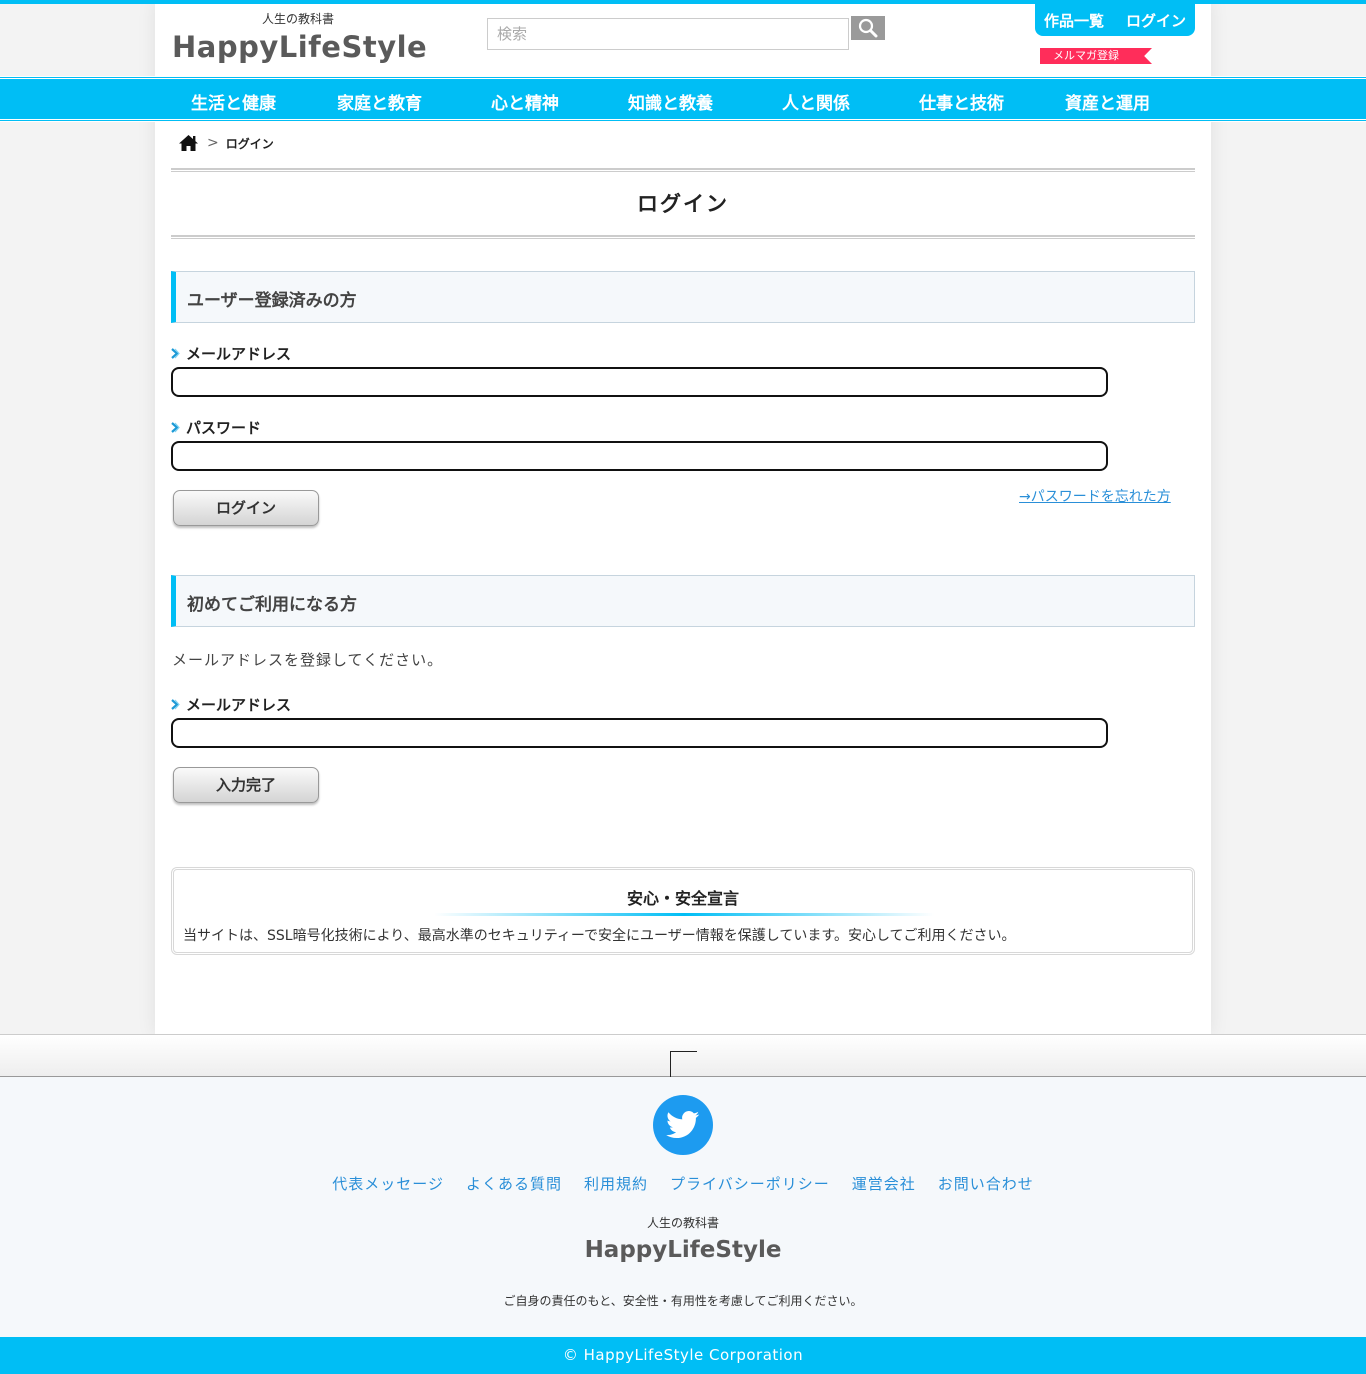 This screenshot has width=1366, height=1374. Describe the element at coordinates (683, 297) in the screenshot. I see `registered-heading: ユーザー登録済みの方` at that location.